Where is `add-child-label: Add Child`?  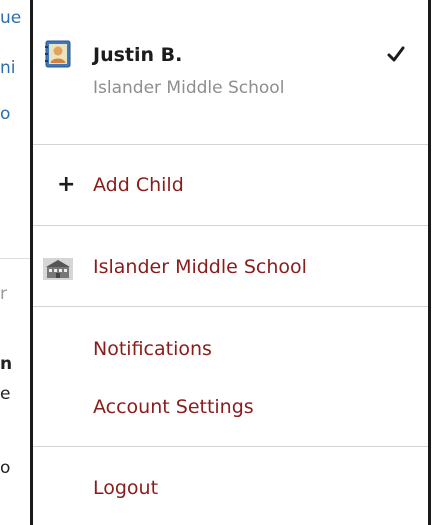
add-child-label: Add Child is located at coordinates (138, 185).